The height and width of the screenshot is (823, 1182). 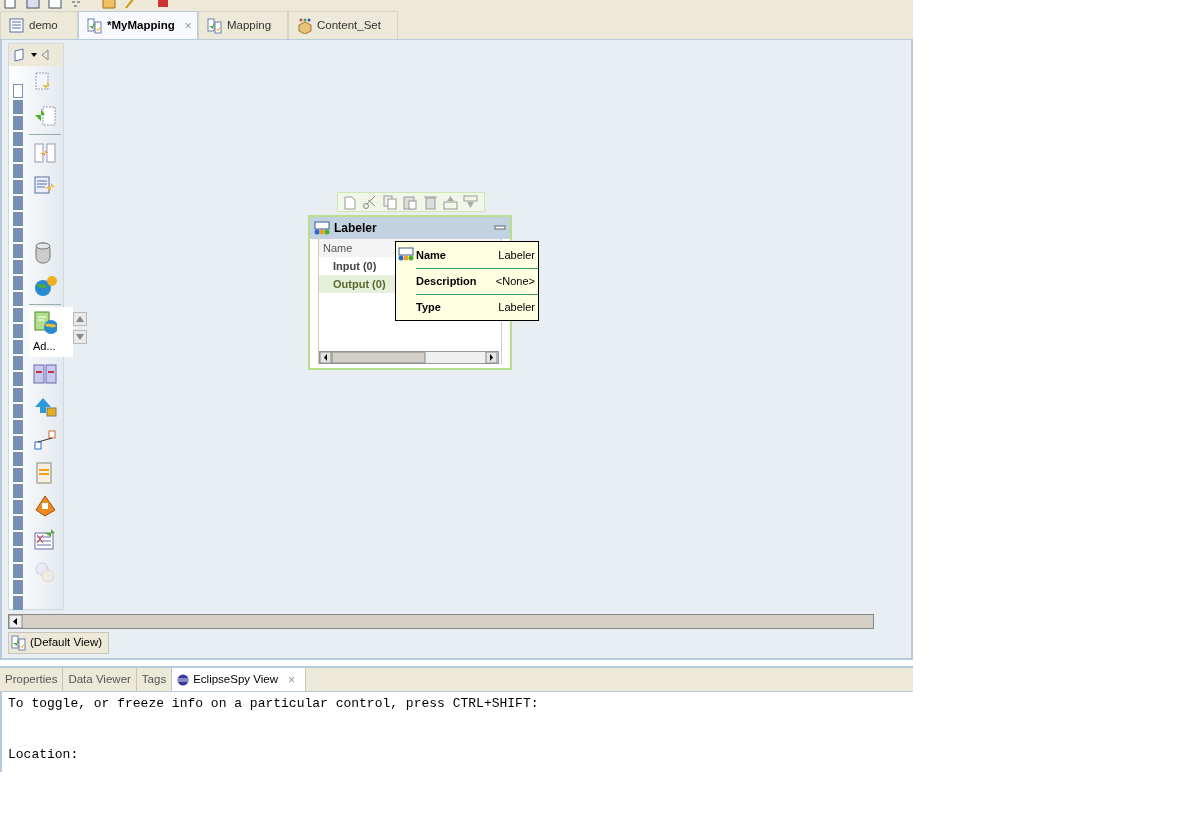 What do you see at coordinates (99, 679) in the screenshot?
I see `tab-label: Data Viewer` at bounding box center [99, 679].